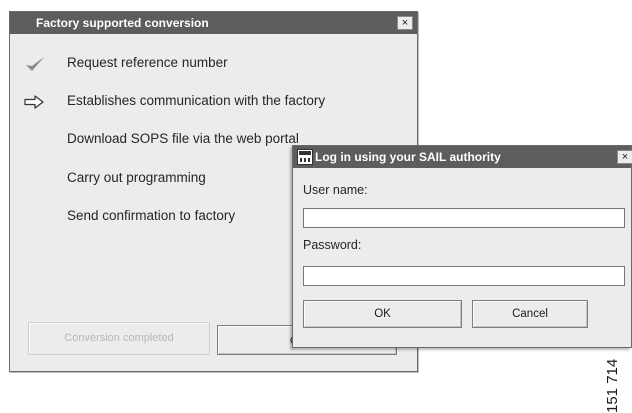 The image size is (632, 413). I want to click on main-dialog-title: Factory supported conversion, so click(122, 23).